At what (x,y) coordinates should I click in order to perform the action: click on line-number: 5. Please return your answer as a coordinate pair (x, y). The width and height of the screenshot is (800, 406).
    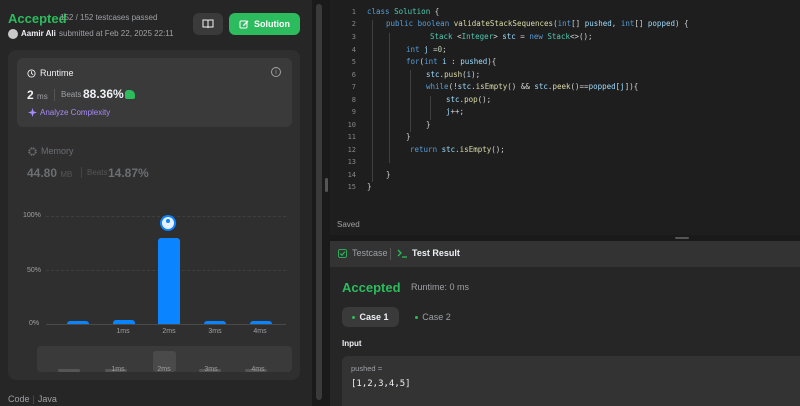
    Looking at the image, I should click on (353, 62).